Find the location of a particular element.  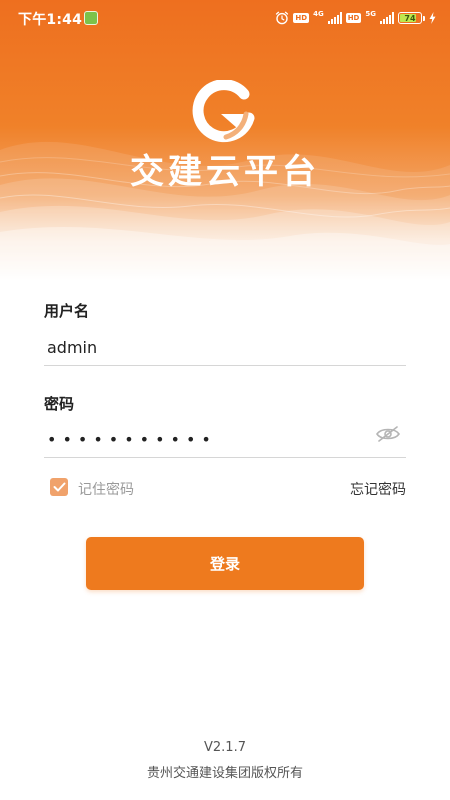

username-input is located at coordinates (225, 348).